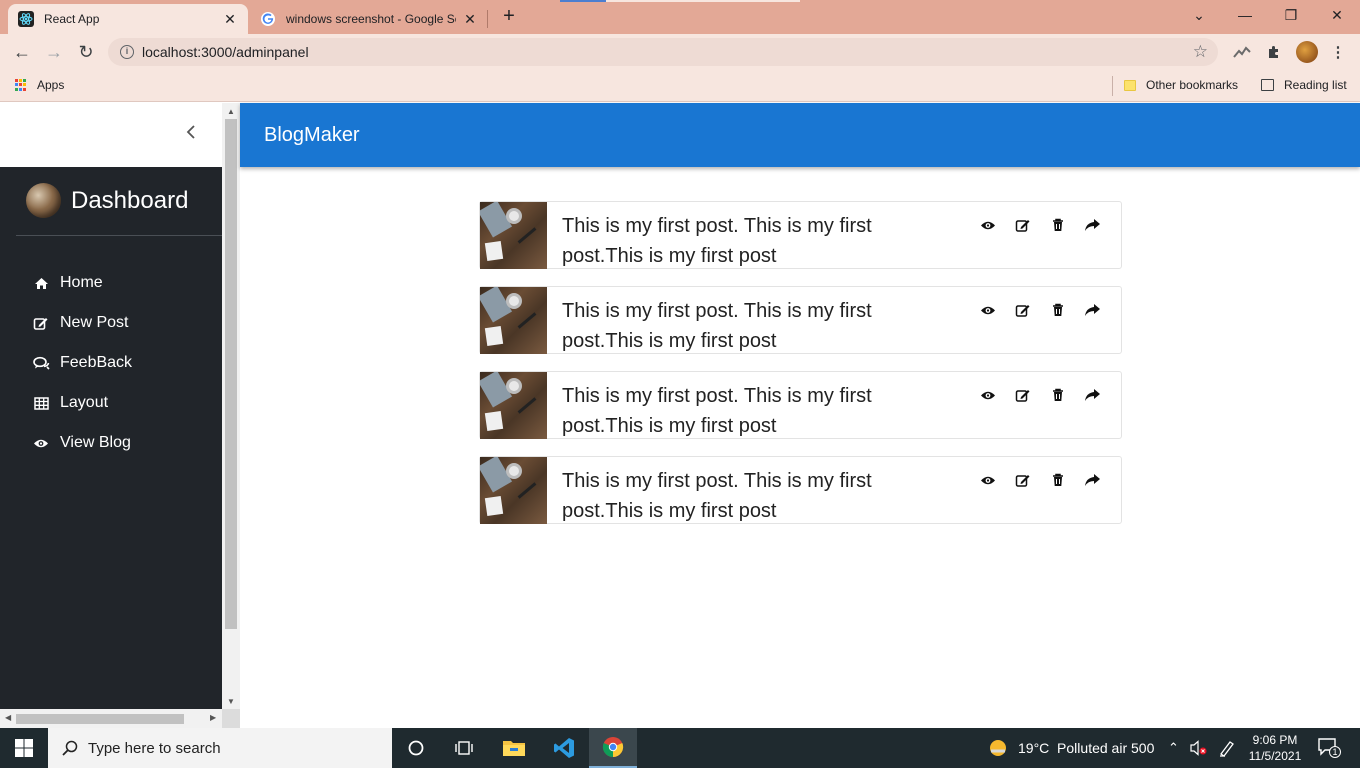 The width and height of the screenshot is (1360, 768). What do you see at coordinates (514, 748) in the screenshot?
I see `file-explorer-icon` at bounding box center [514, 748].